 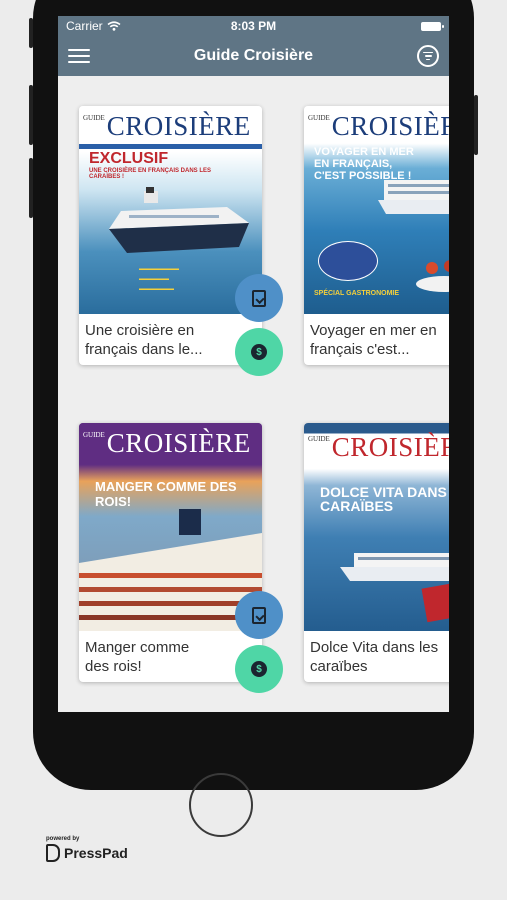 I want to click on cover-headline: EXCLUSIF, so click(x=129, y=158).